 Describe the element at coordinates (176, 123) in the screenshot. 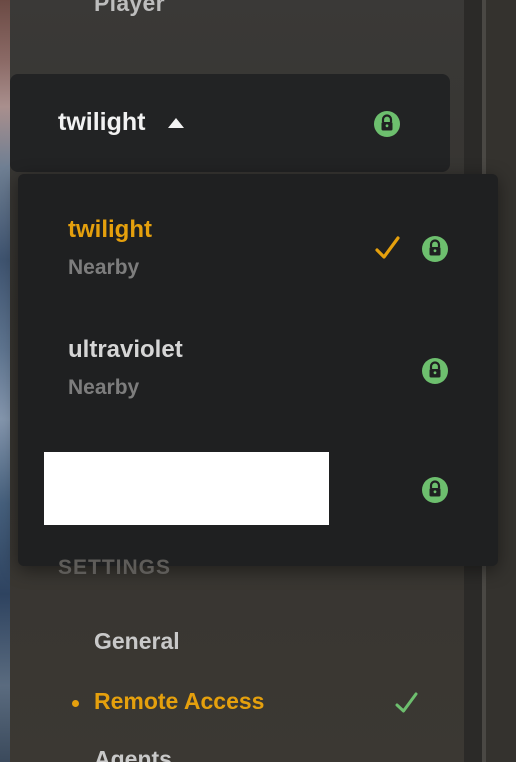

I see `caret-up-icon` at that location.